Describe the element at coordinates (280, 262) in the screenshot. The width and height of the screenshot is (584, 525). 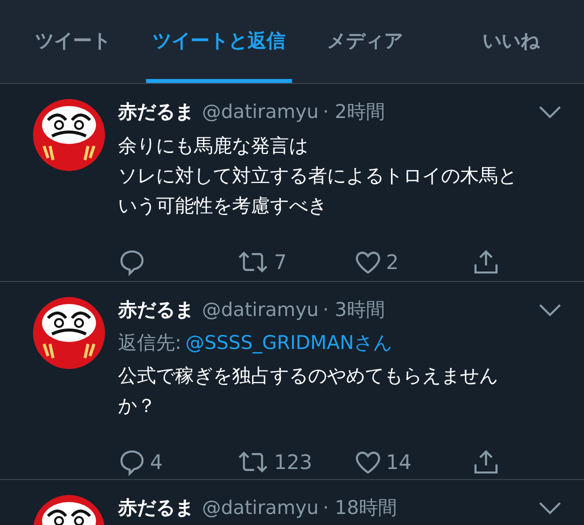
I see `action-count: 7` at that location.